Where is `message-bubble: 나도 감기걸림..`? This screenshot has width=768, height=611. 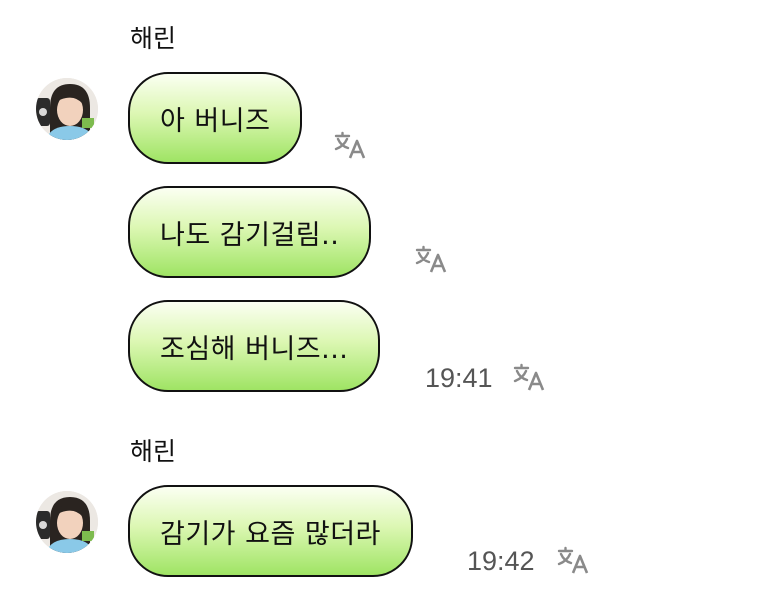 message-bubble: 나도 감기걸림.. is located at coordinates (250, 232).